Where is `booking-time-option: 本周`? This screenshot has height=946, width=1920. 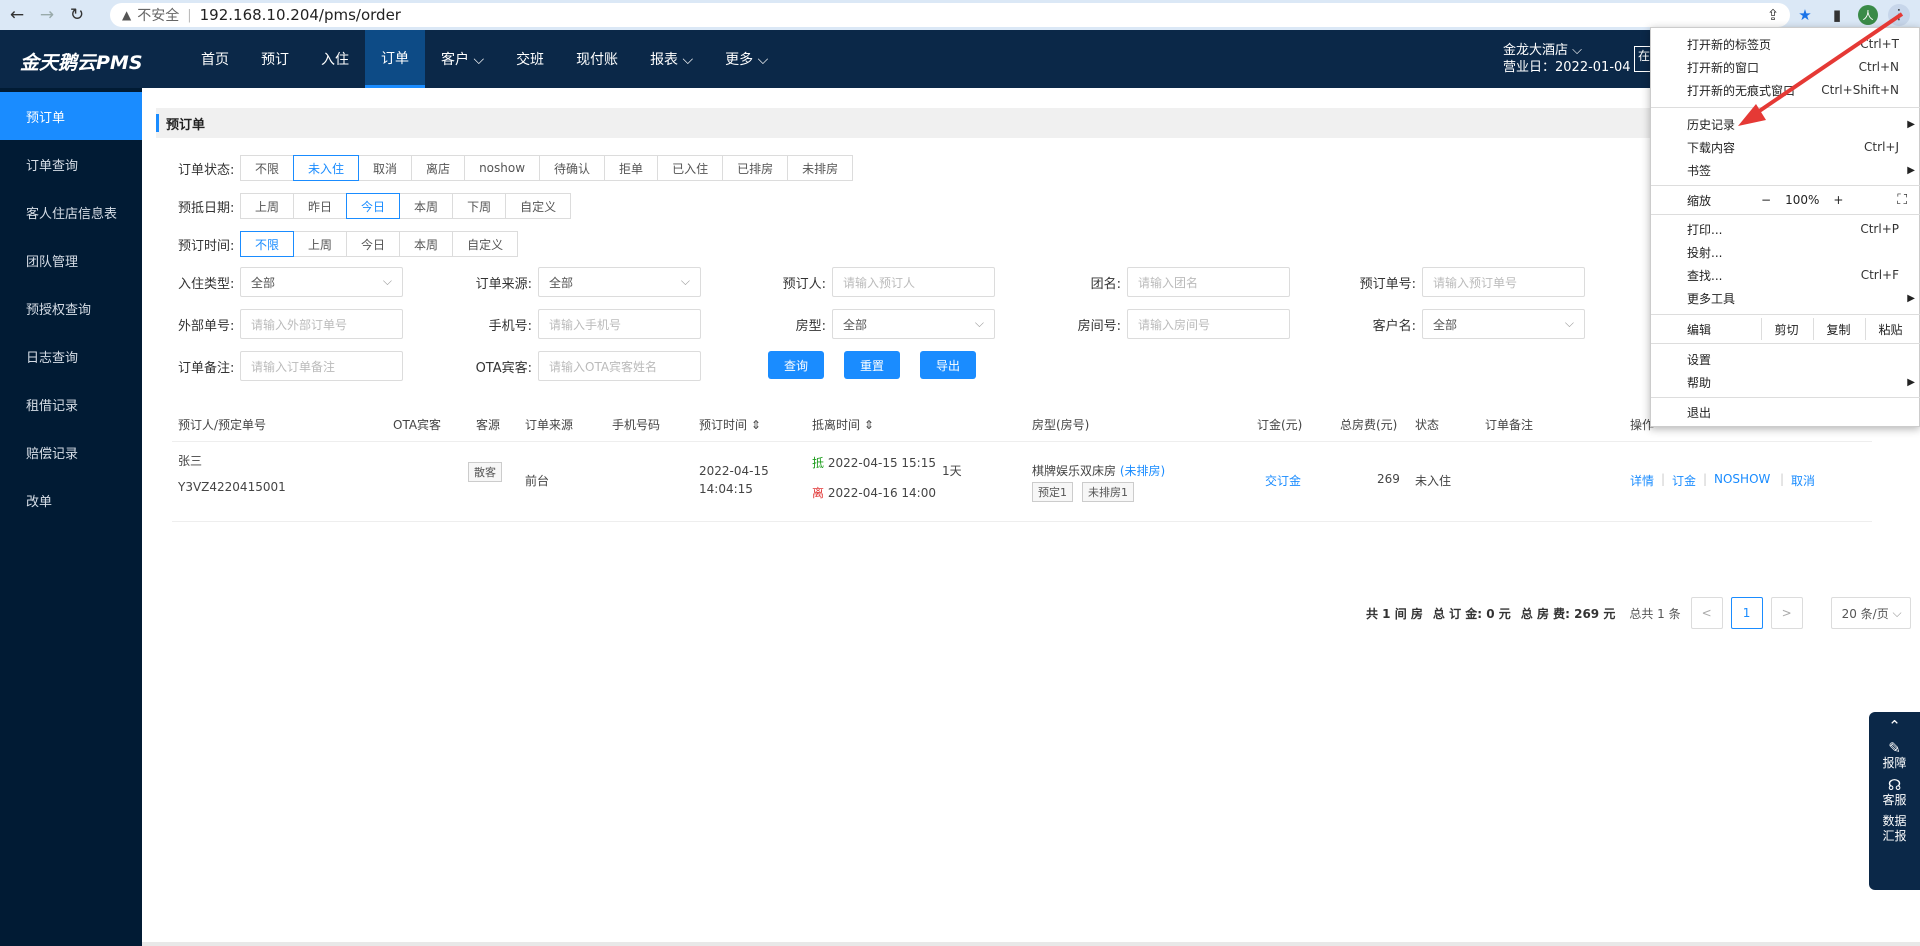 booking-time-option: 本周 is located at coordinates (426, 244).